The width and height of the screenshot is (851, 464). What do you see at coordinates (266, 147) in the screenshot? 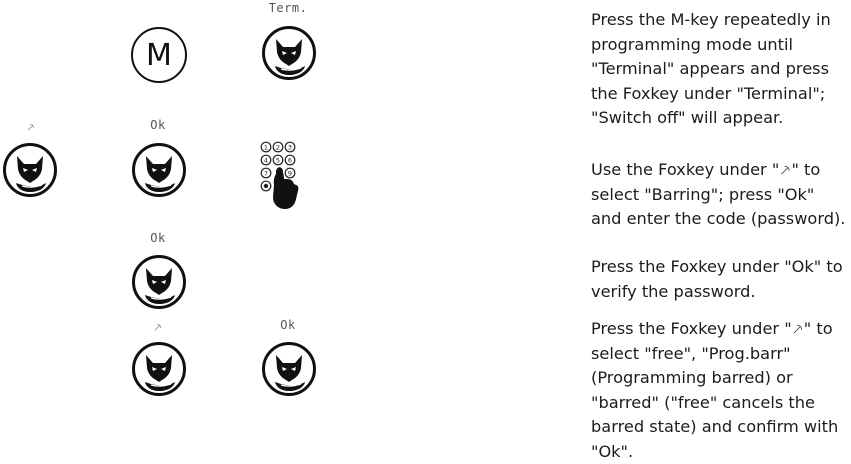
I see `svg-text: 1` at bounding box center [266, 147].